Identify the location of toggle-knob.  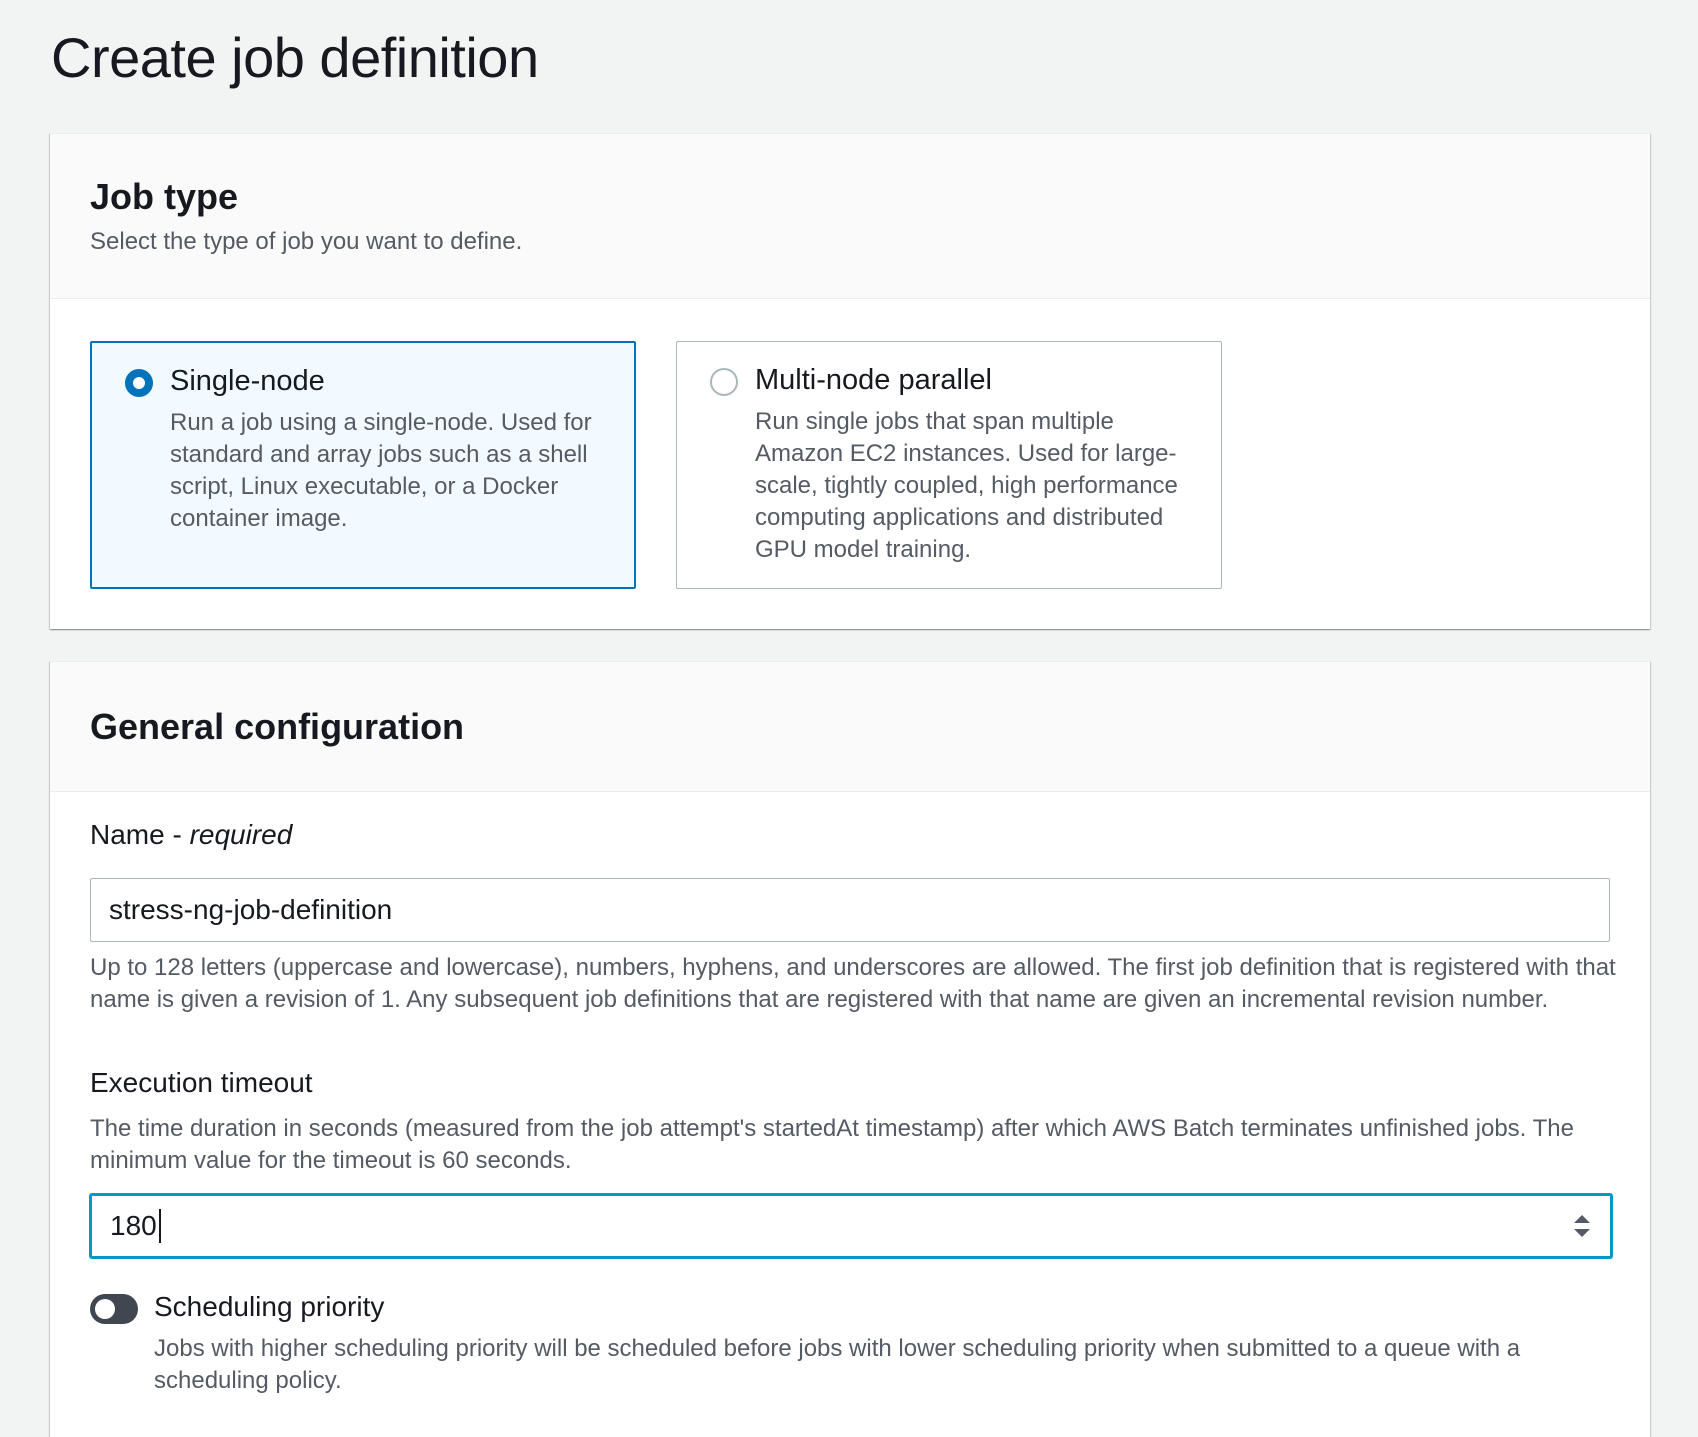
(105, 1309).